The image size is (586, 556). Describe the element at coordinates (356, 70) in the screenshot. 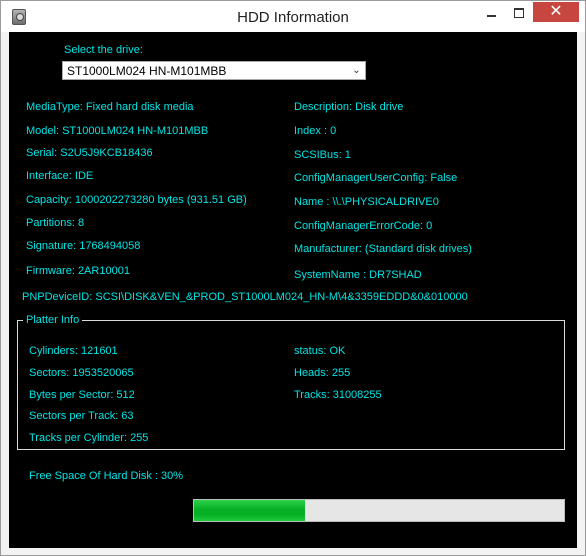

I see `chevron-down-icon: ⌄` at that location.